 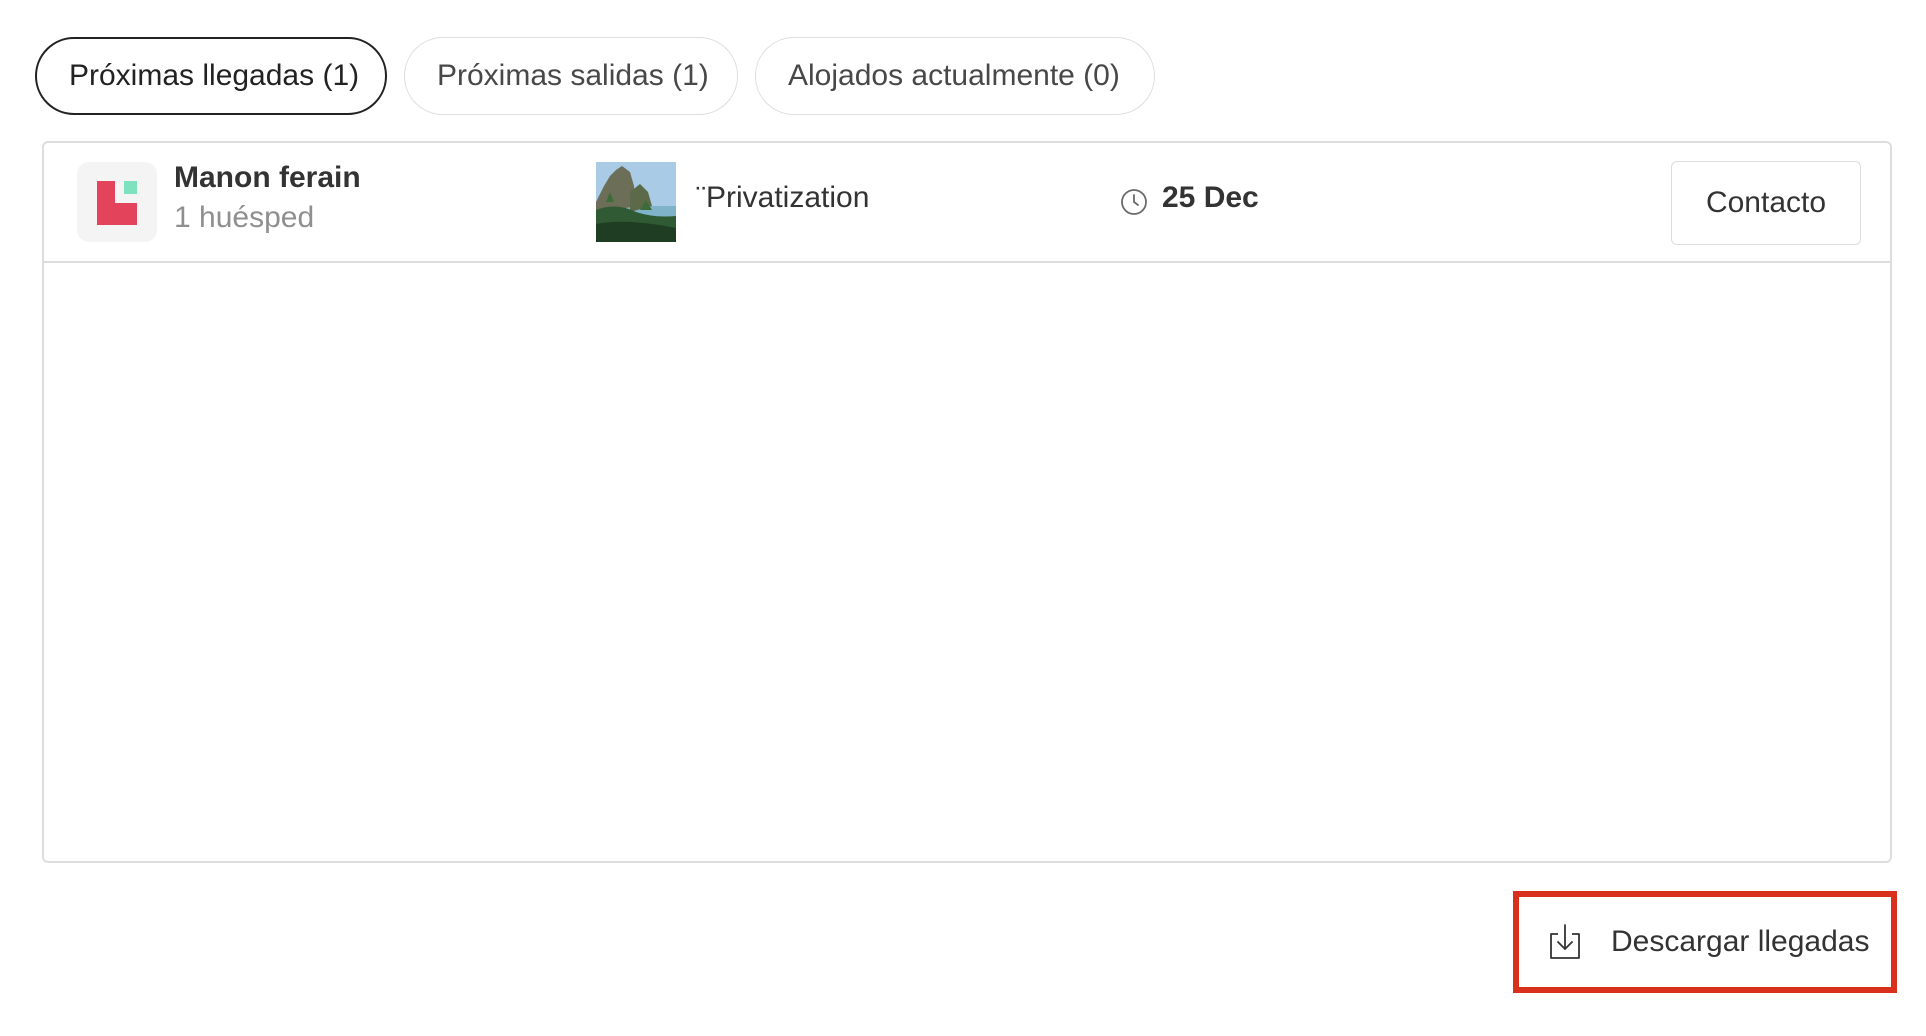 I want to click on listing-name: ¨Privatization, so click(x=782, y=198).